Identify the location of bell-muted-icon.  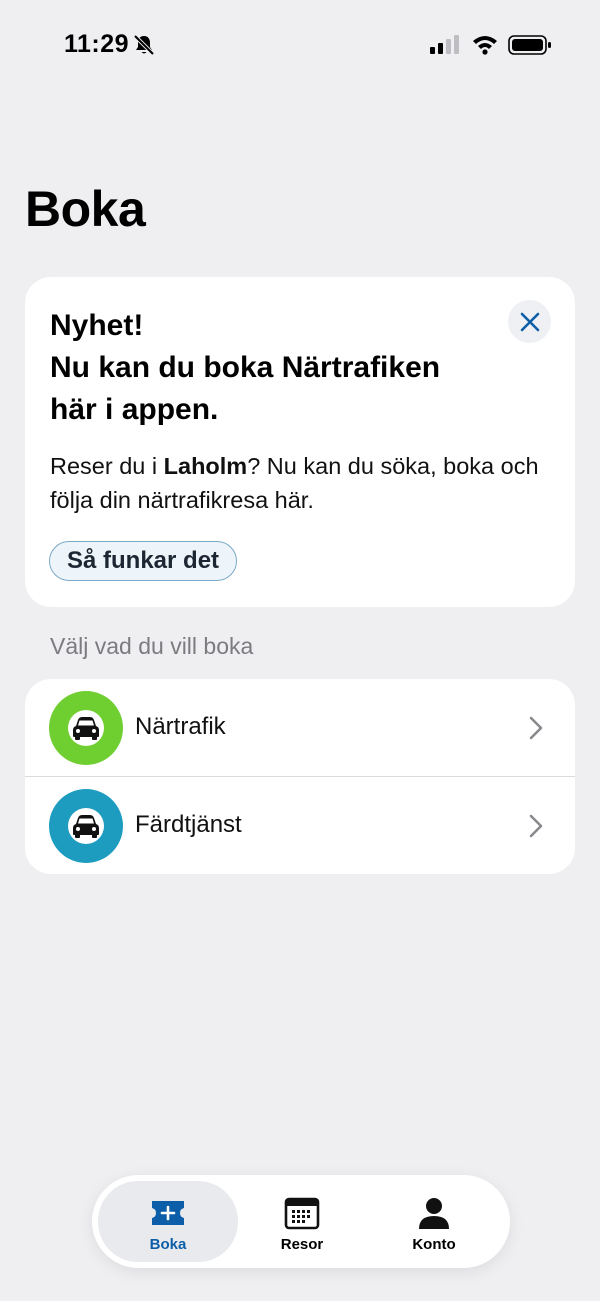
(144, 45).